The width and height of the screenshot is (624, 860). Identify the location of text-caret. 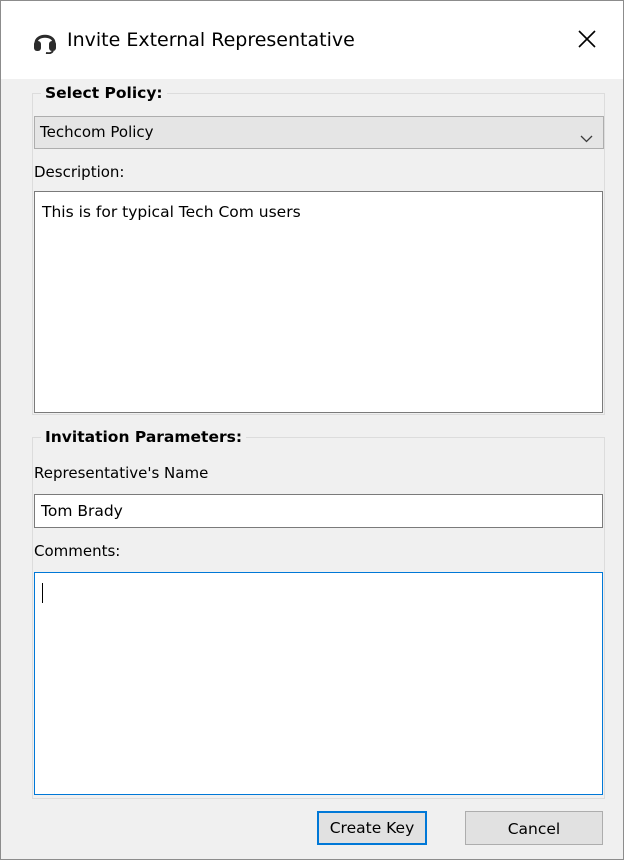
(42, 593).